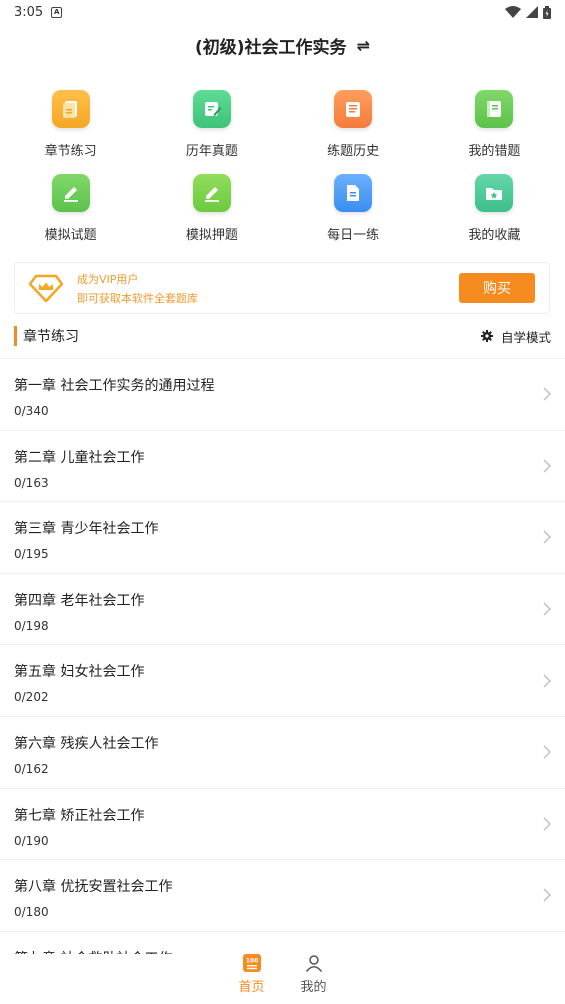  Describe the element at coordinates (313, 963) in the screenshot. I see `user-icon` at that location.